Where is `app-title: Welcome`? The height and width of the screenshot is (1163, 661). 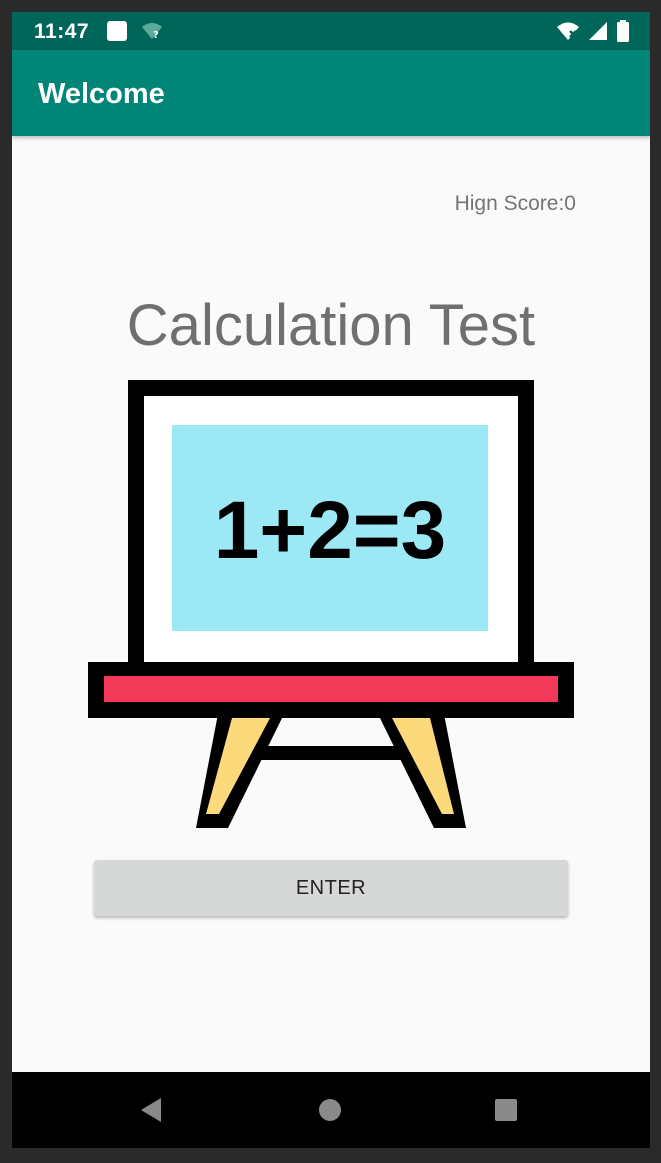 app-title: Welcome is located at coordinates (101, 94).